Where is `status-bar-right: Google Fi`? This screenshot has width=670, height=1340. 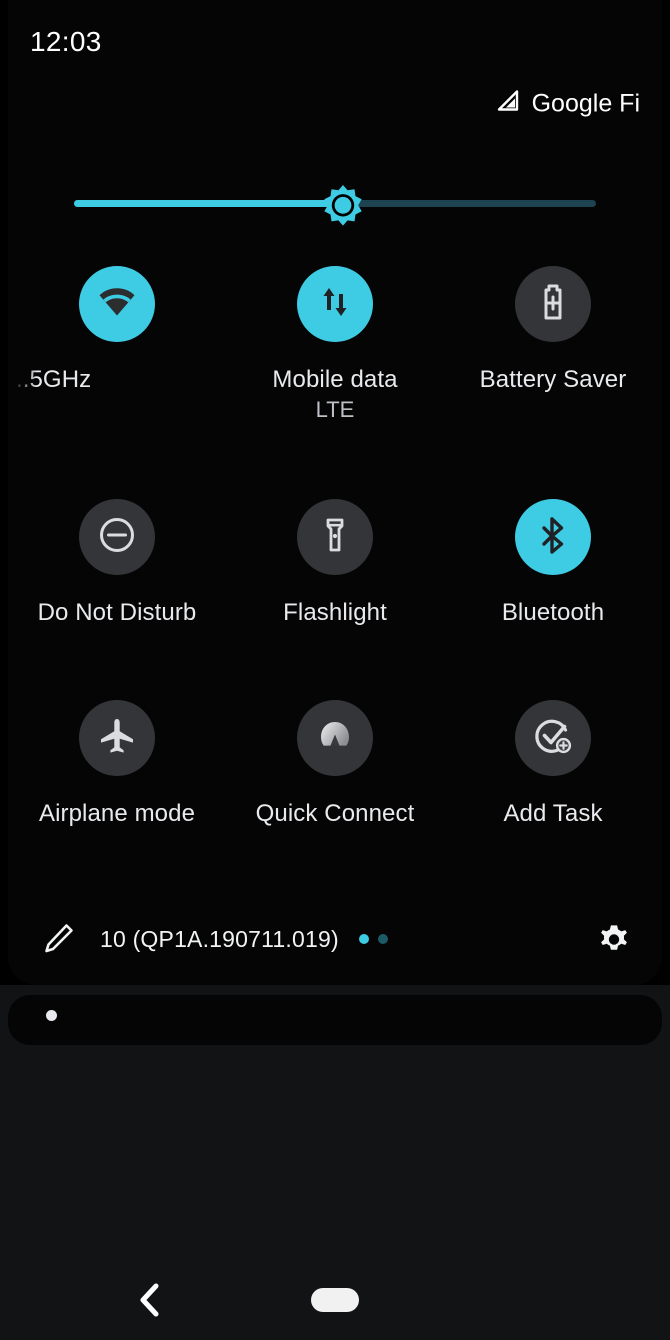
status-bar-right: Google Fi is located at coordinates (567, 104).